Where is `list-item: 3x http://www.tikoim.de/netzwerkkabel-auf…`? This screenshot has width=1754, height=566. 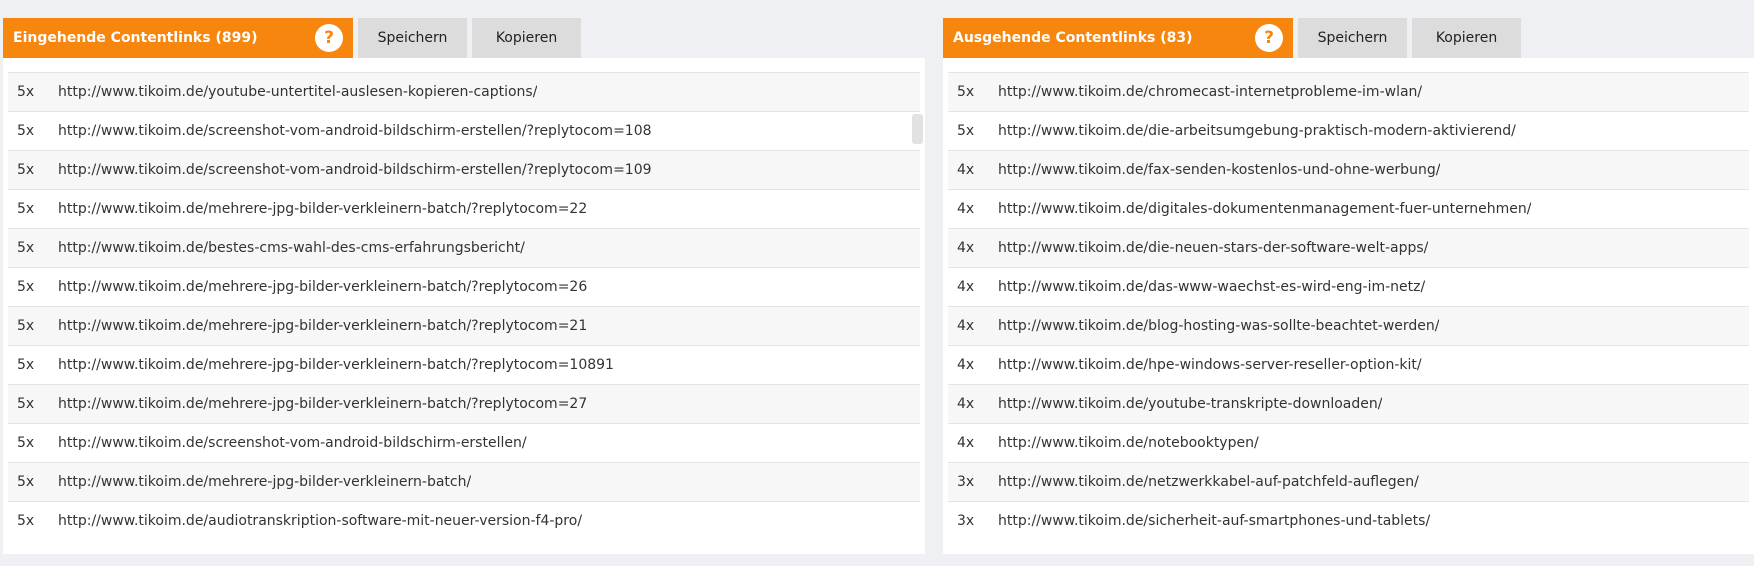 list-item: 3x http://www.tikoim.de/netzwerkkabel-auf… is located at coordinates (1348, 481).